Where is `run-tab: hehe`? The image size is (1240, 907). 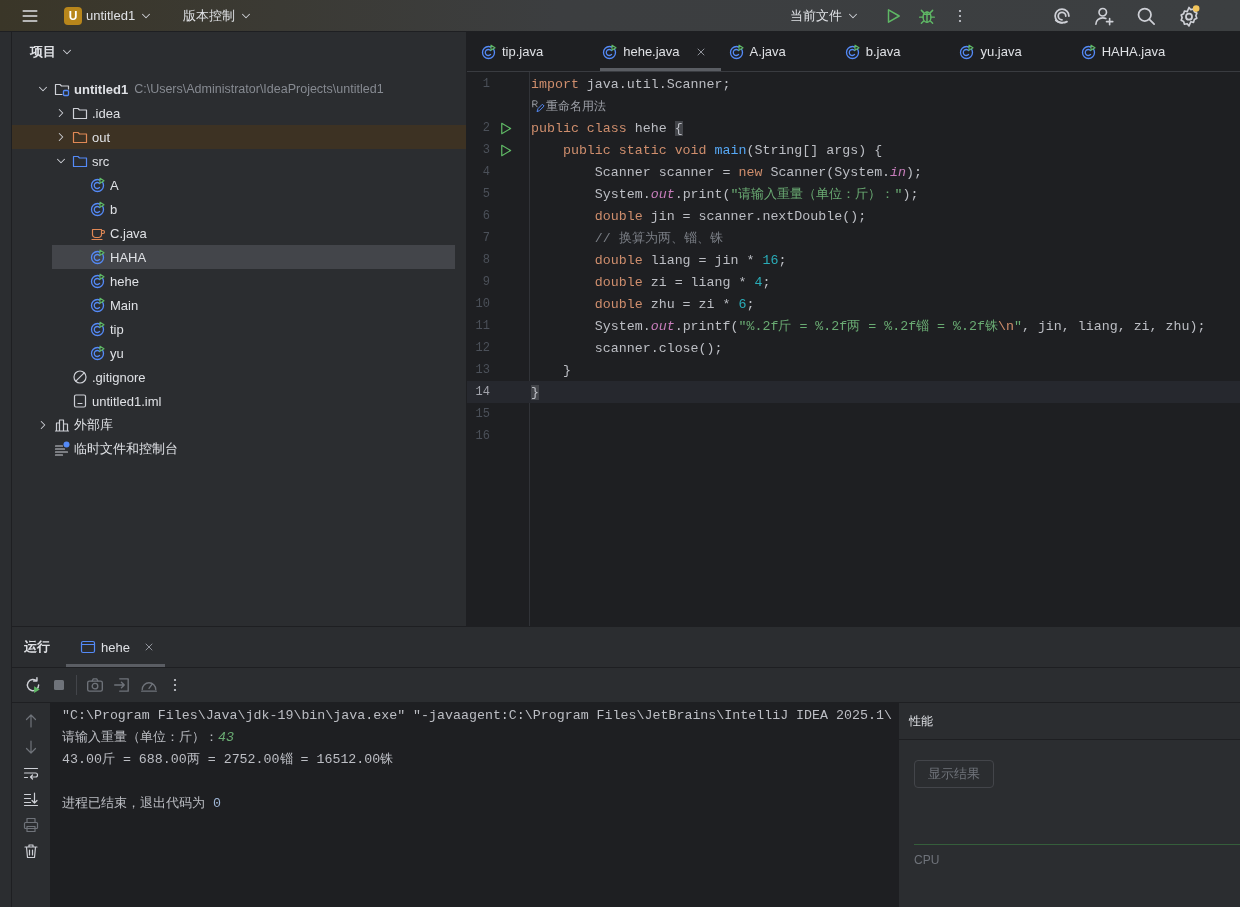 run-tab: hehe is located at coordinates (115, 647).